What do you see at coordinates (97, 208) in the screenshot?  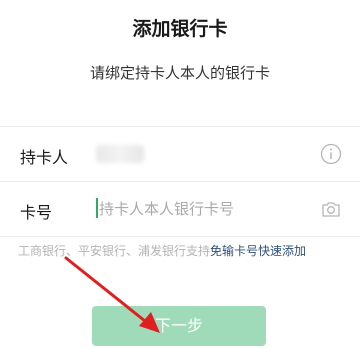 I see `text-cursor` at bounding box center [97, 208].